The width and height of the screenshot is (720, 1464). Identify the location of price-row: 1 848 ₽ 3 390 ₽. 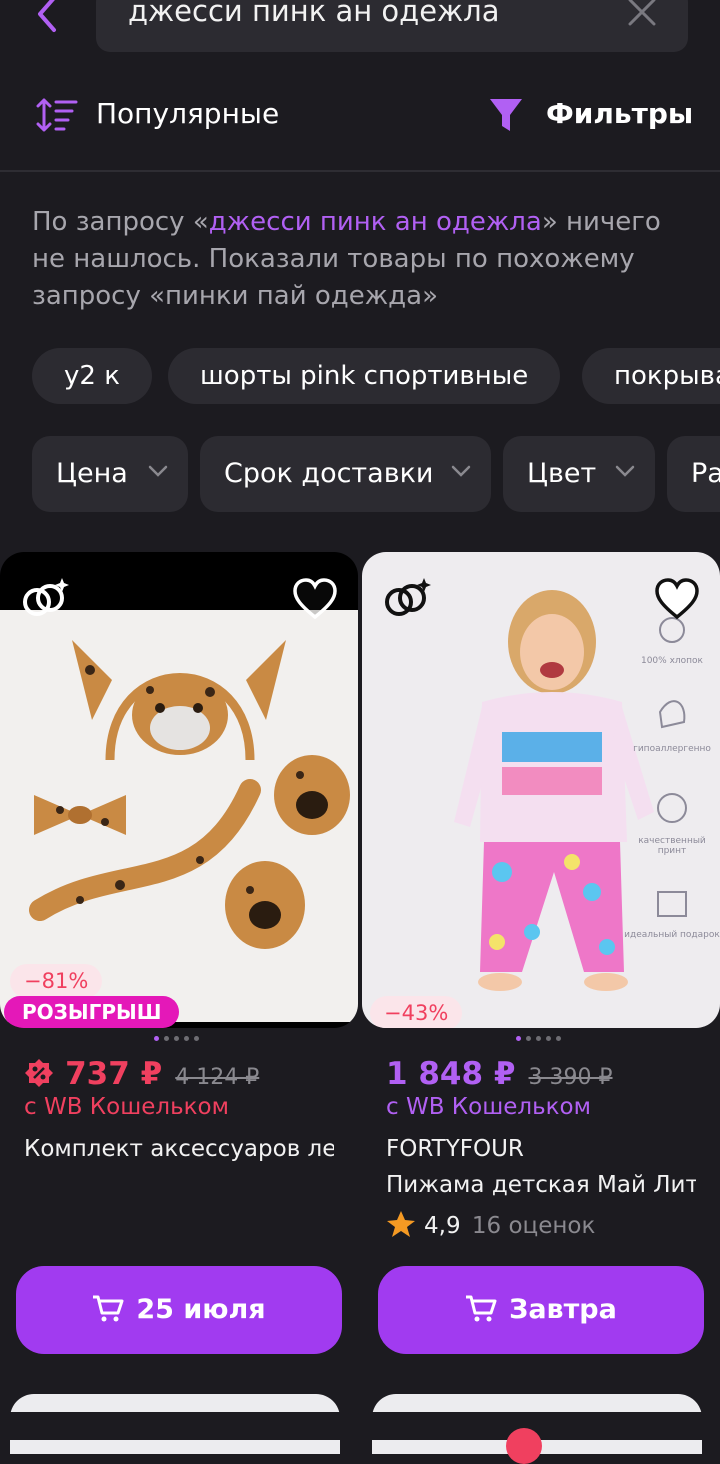
(499, 1076).